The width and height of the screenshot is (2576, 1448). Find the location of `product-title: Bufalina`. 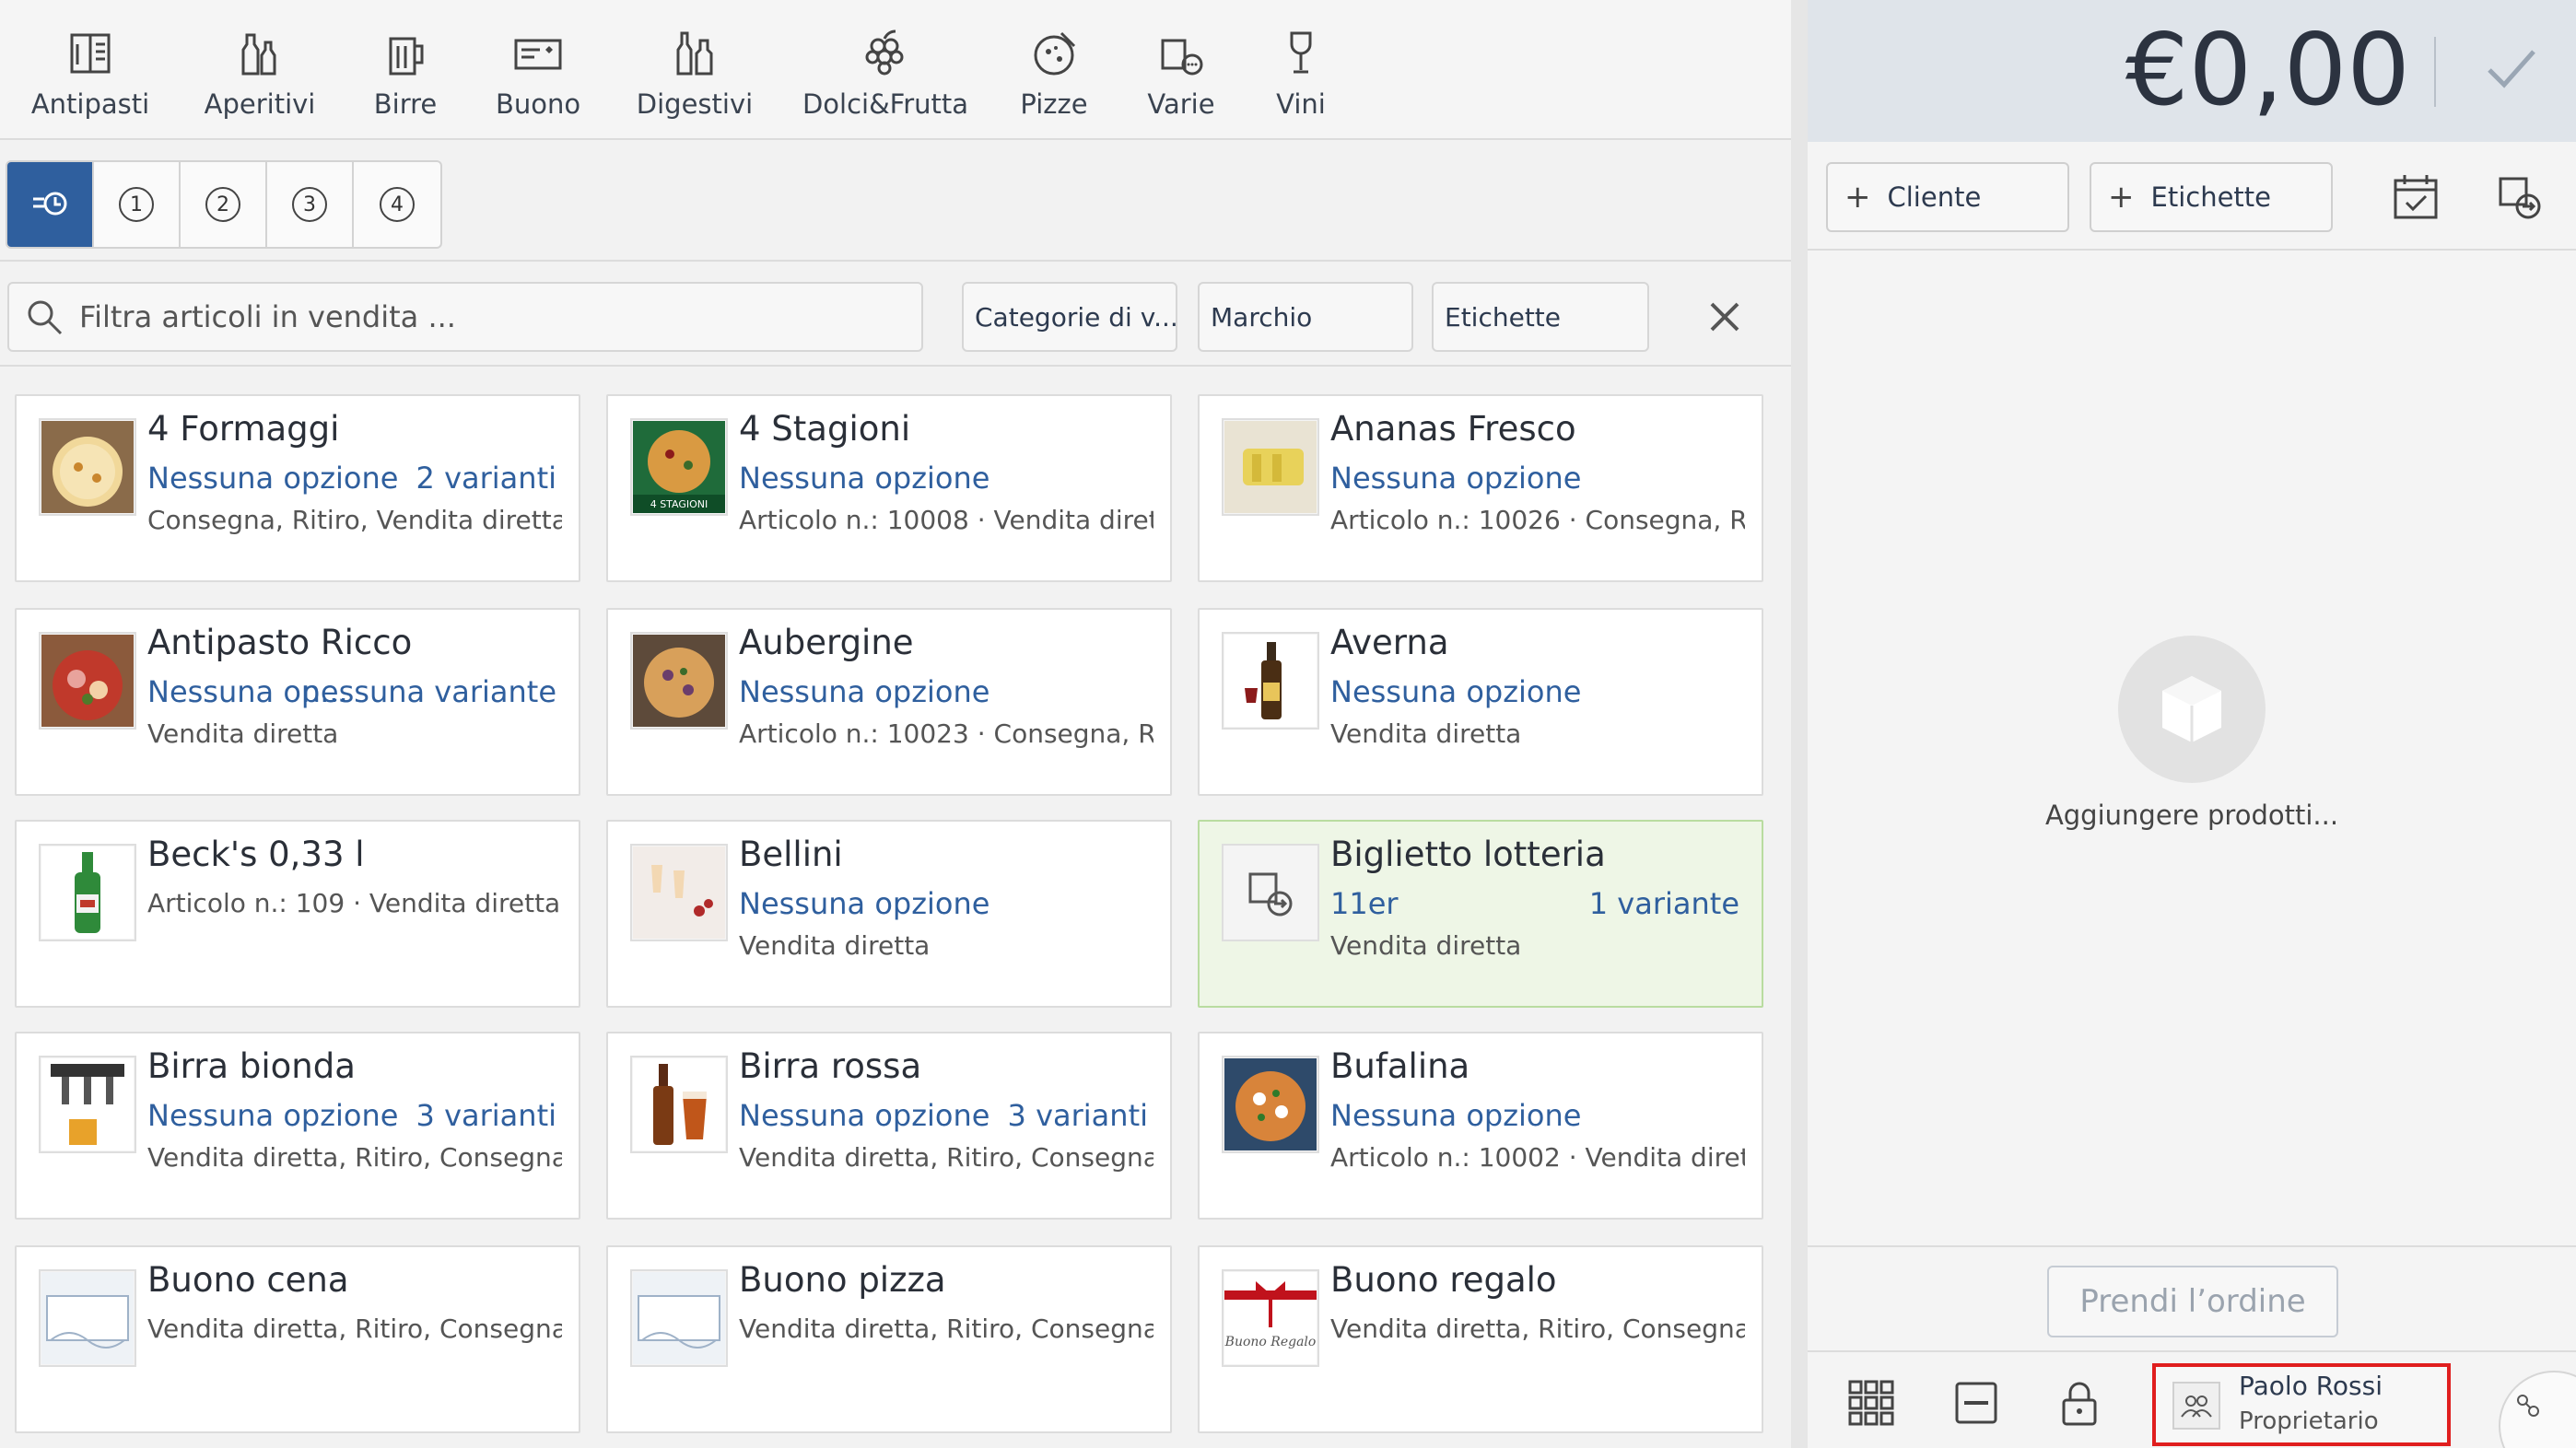

product-title: Bufalina is located at coordinates (1400, 1066).